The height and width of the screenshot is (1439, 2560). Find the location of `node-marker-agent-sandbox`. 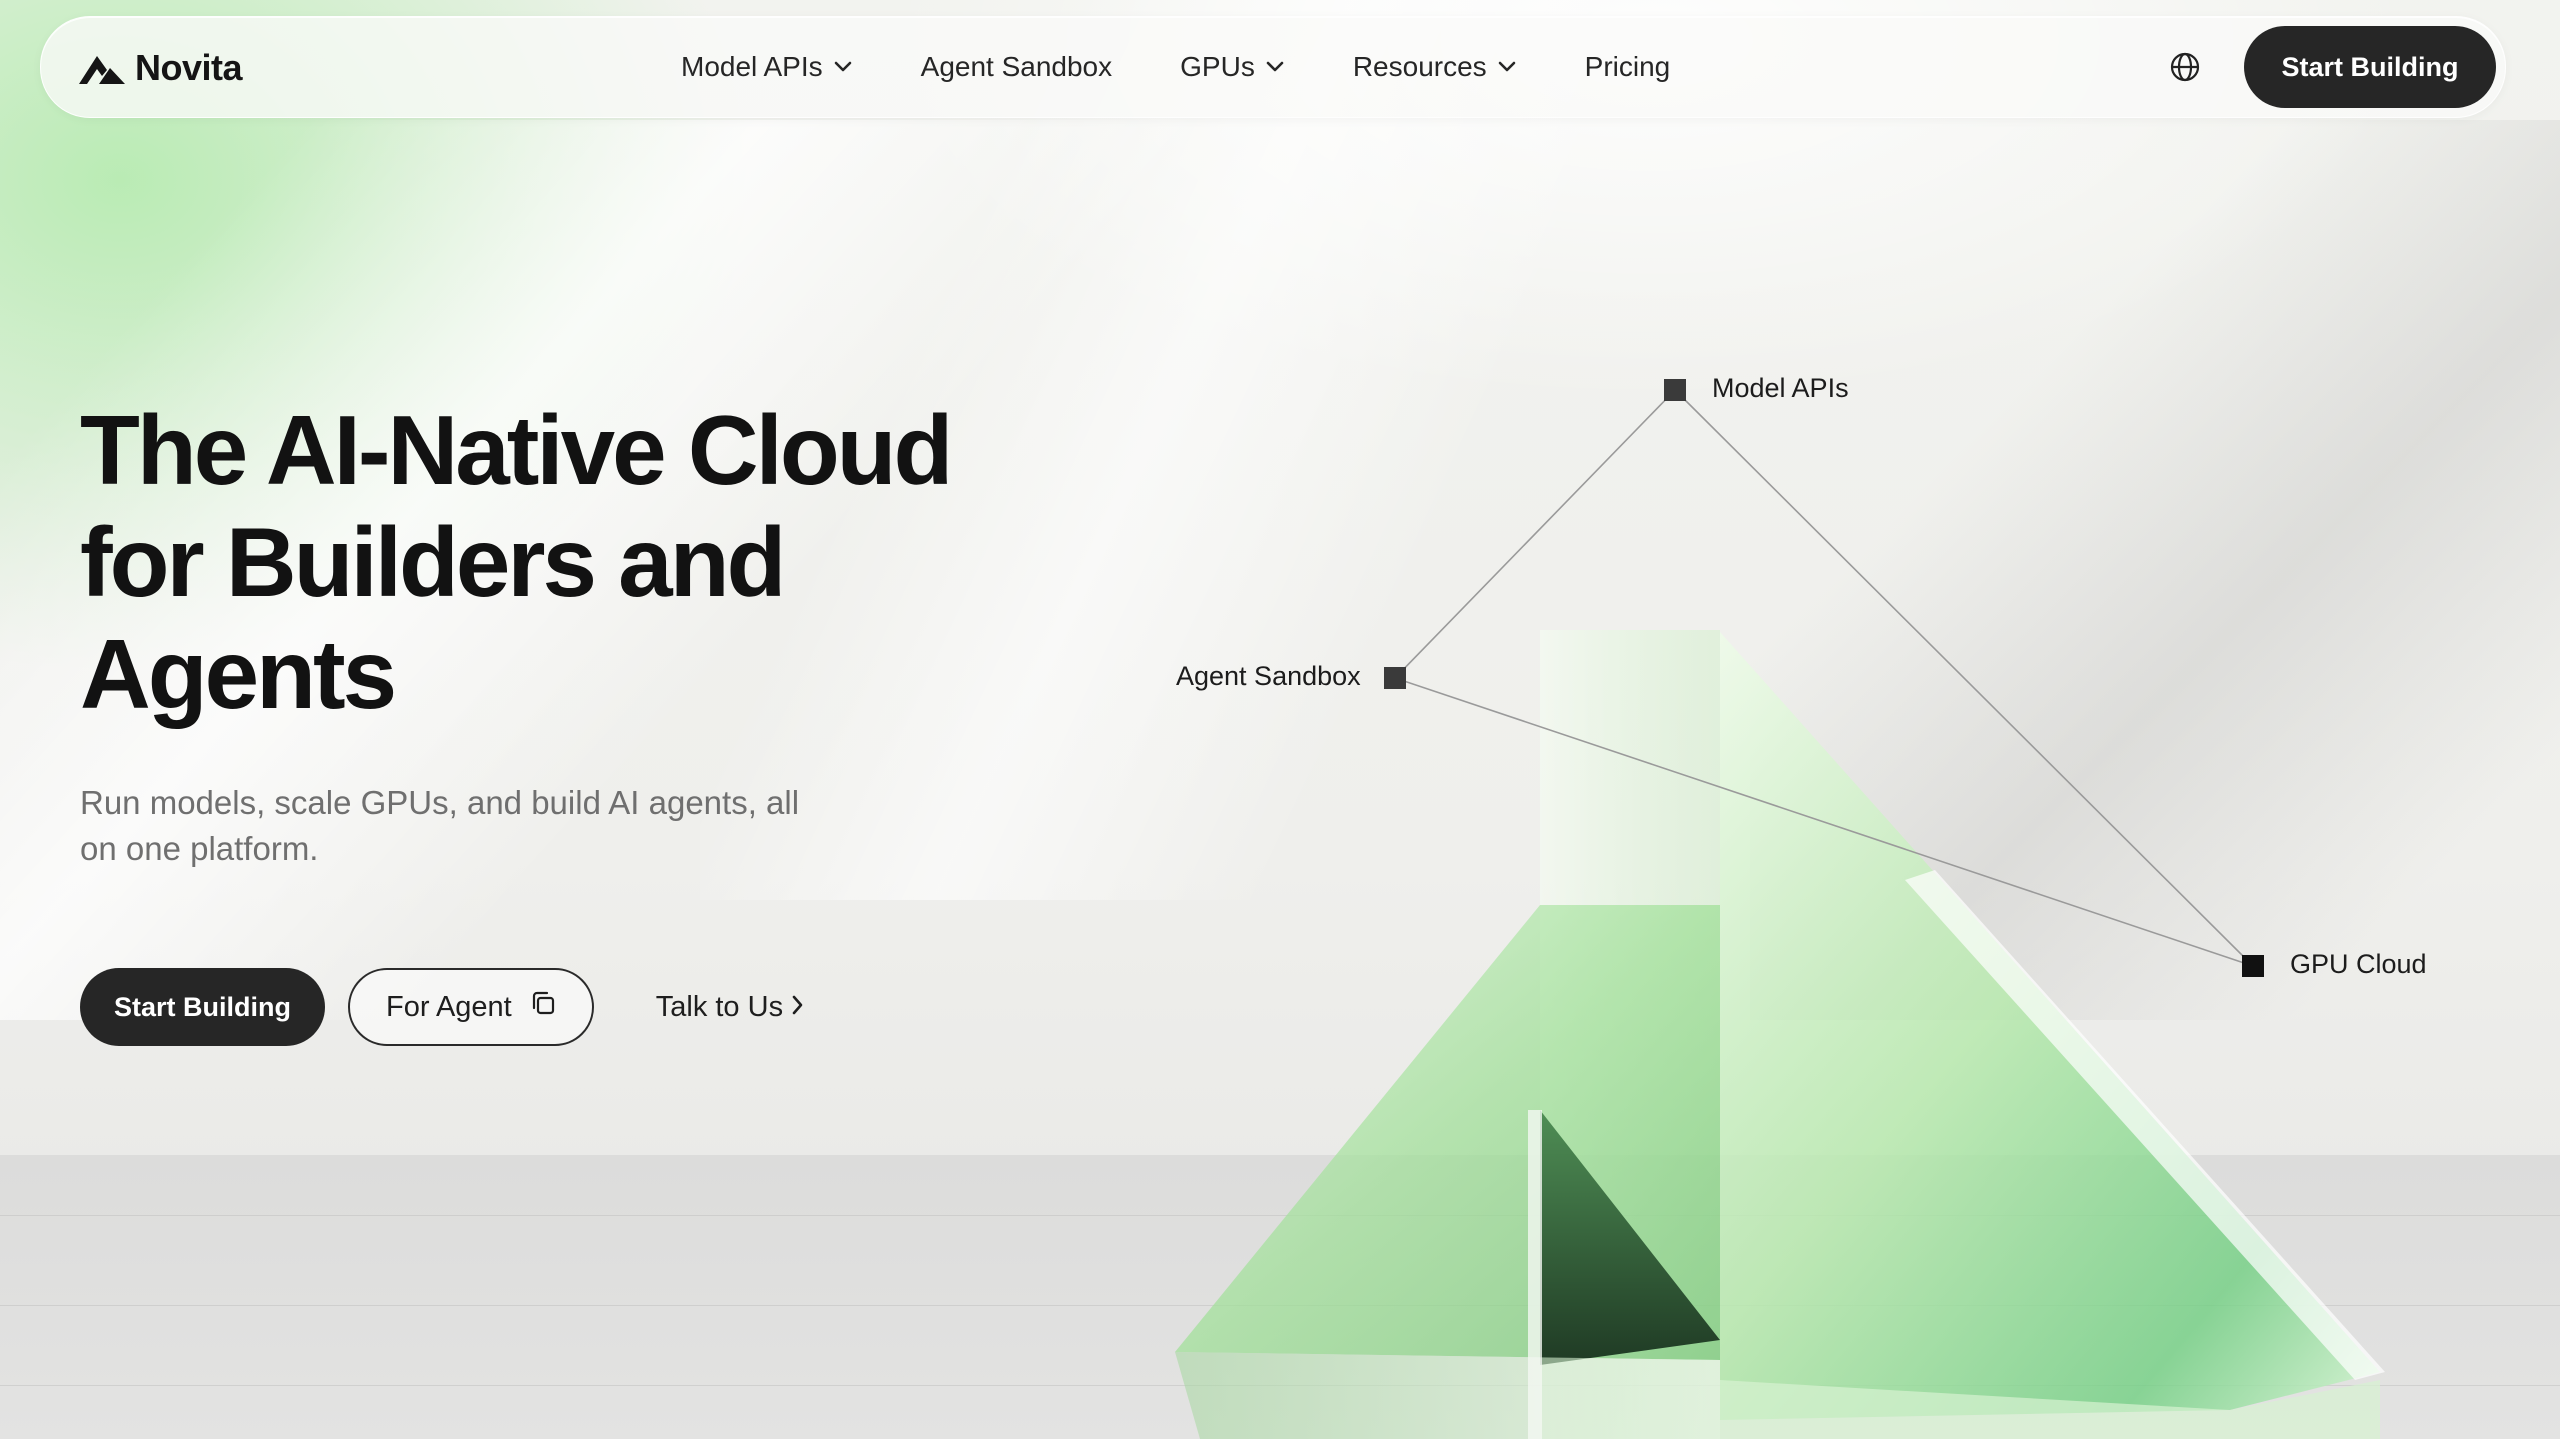

node-marker-agent-sandbox is located at coordinates (1395, 678).